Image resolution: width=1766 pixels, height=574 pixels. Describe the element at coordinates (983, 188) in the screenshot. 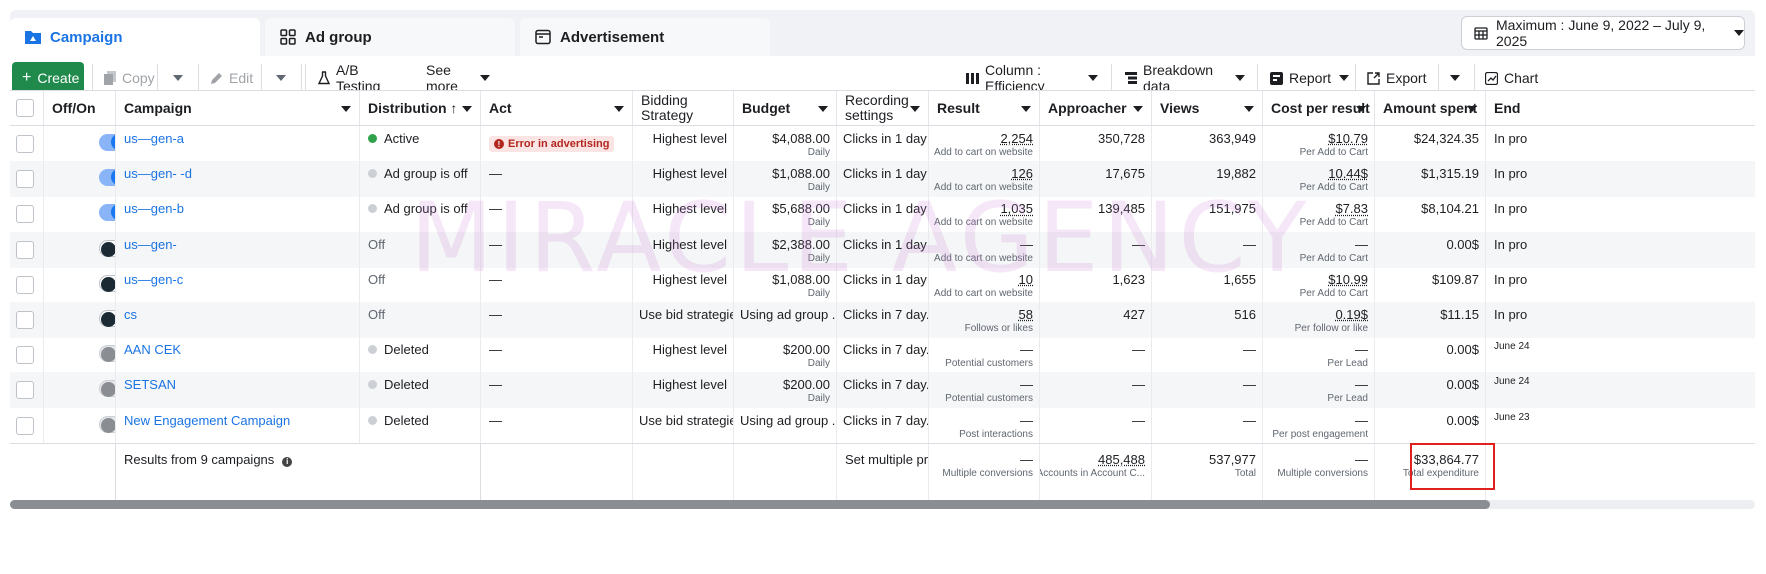

I see `result-sub: Add to cart on website` at that location.